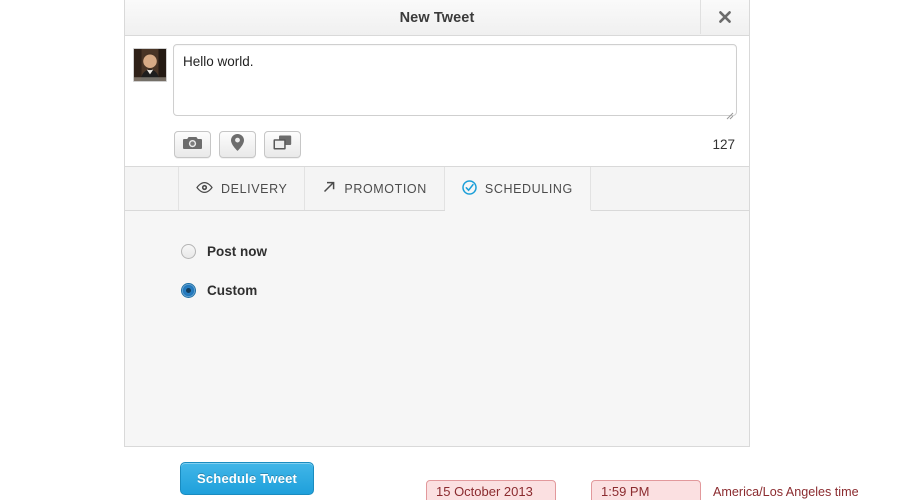 This screenshot has width=900, height=500. What do you see at coordinates (232, 290) in the screenshot?
I see `custom-label: Custom` at bounding box center [232, 290].